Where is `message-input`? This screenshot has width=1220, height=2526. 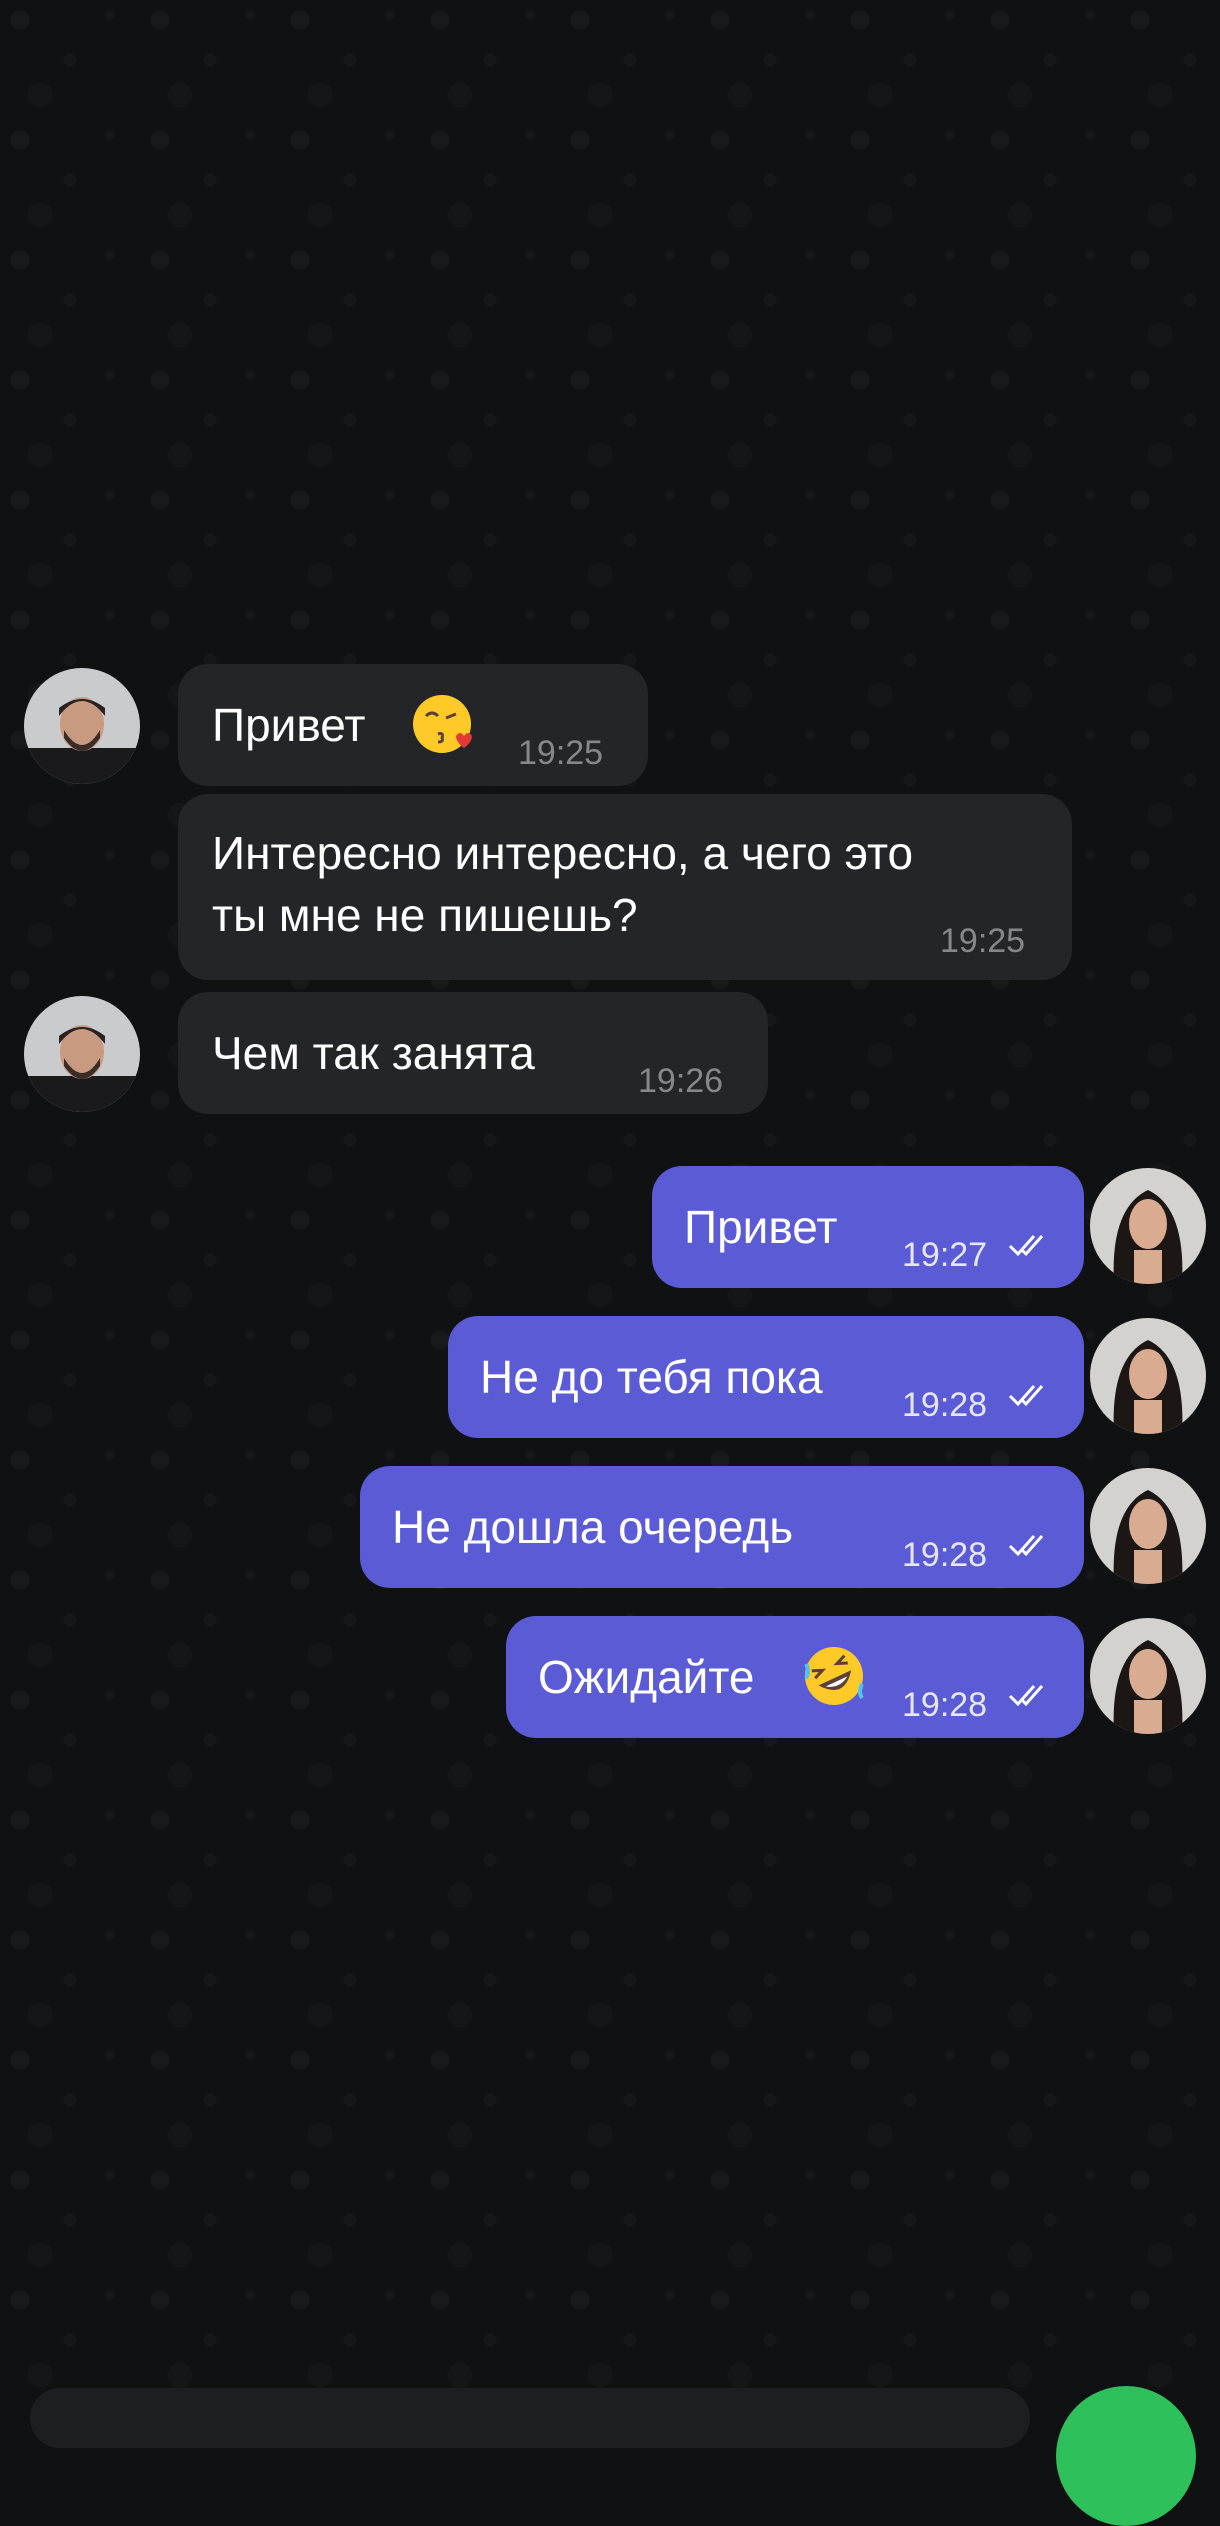
message-input is located at coordinates (530, 2418).